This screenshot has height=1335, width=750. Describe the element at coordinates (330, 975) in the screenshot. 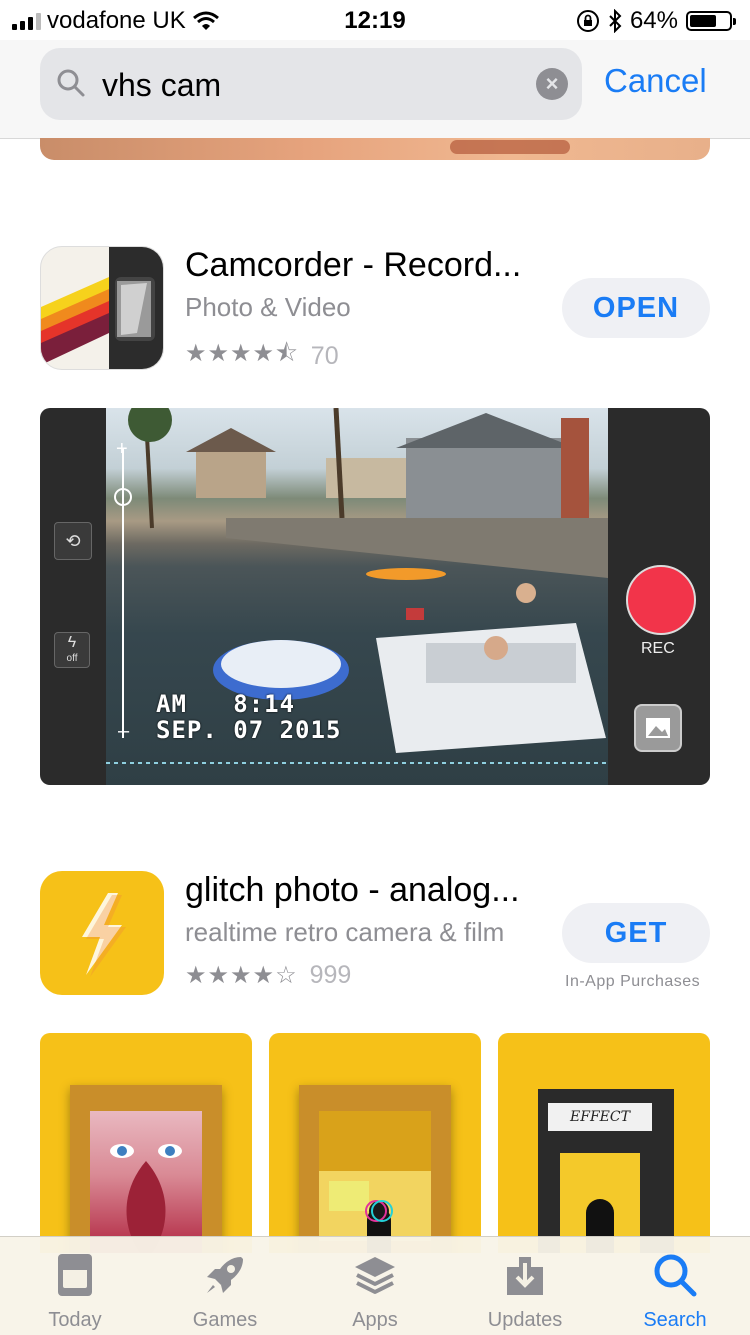

I see `rating-count: 999` at that location.